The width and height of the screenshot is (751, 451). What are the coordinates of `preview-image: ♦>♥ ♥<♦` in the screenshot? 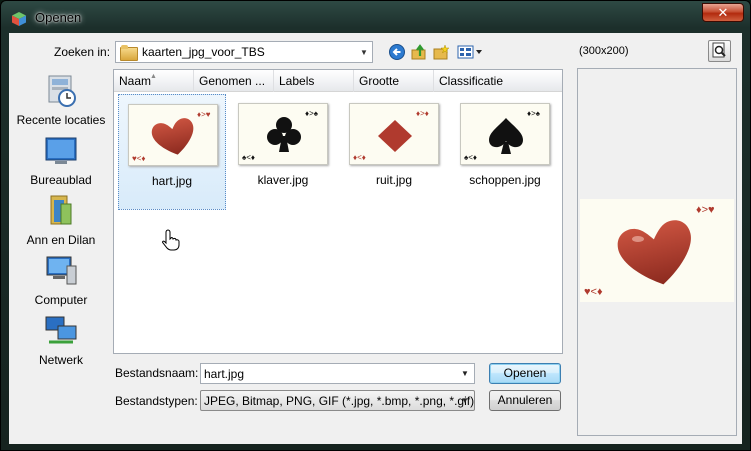 It's located at (657, 250).